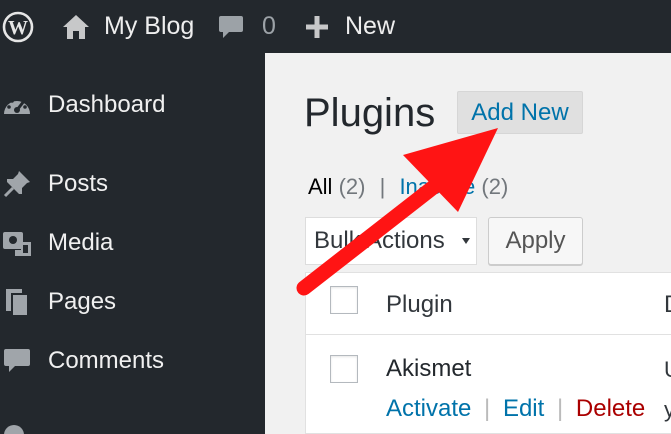 This screenshot has width=671, height=434. I want to click on column-header-plugin: Plugin, so click(419, 305).